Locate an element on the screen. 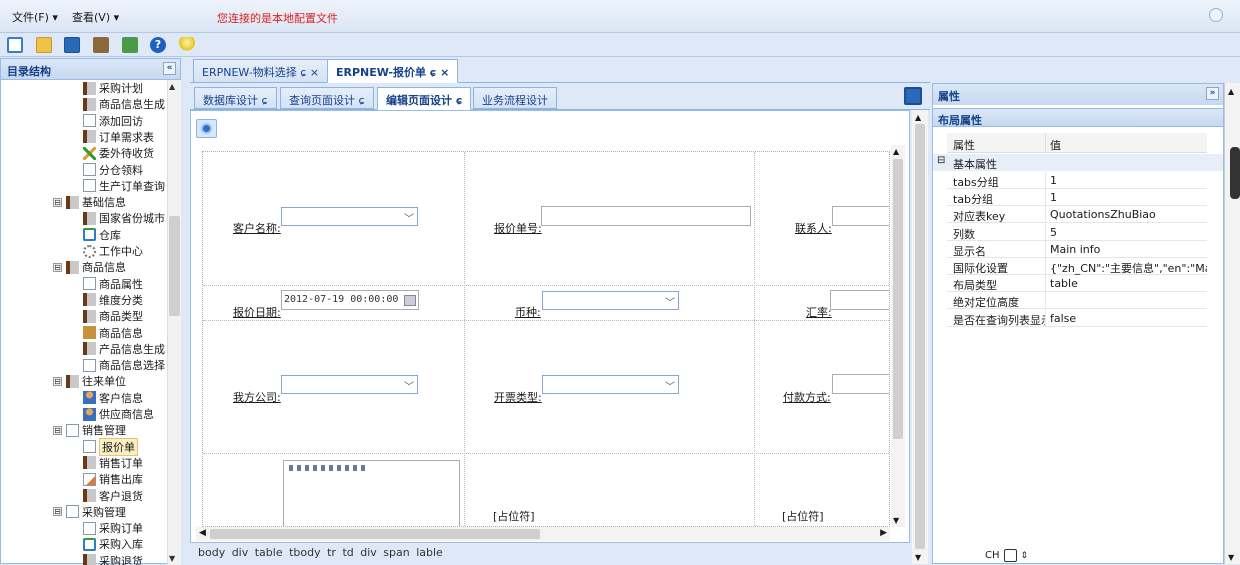 The width and height of the screenshot is (1240, 565). tree-item: 委外待收货 is located at coordinates (118, 153).